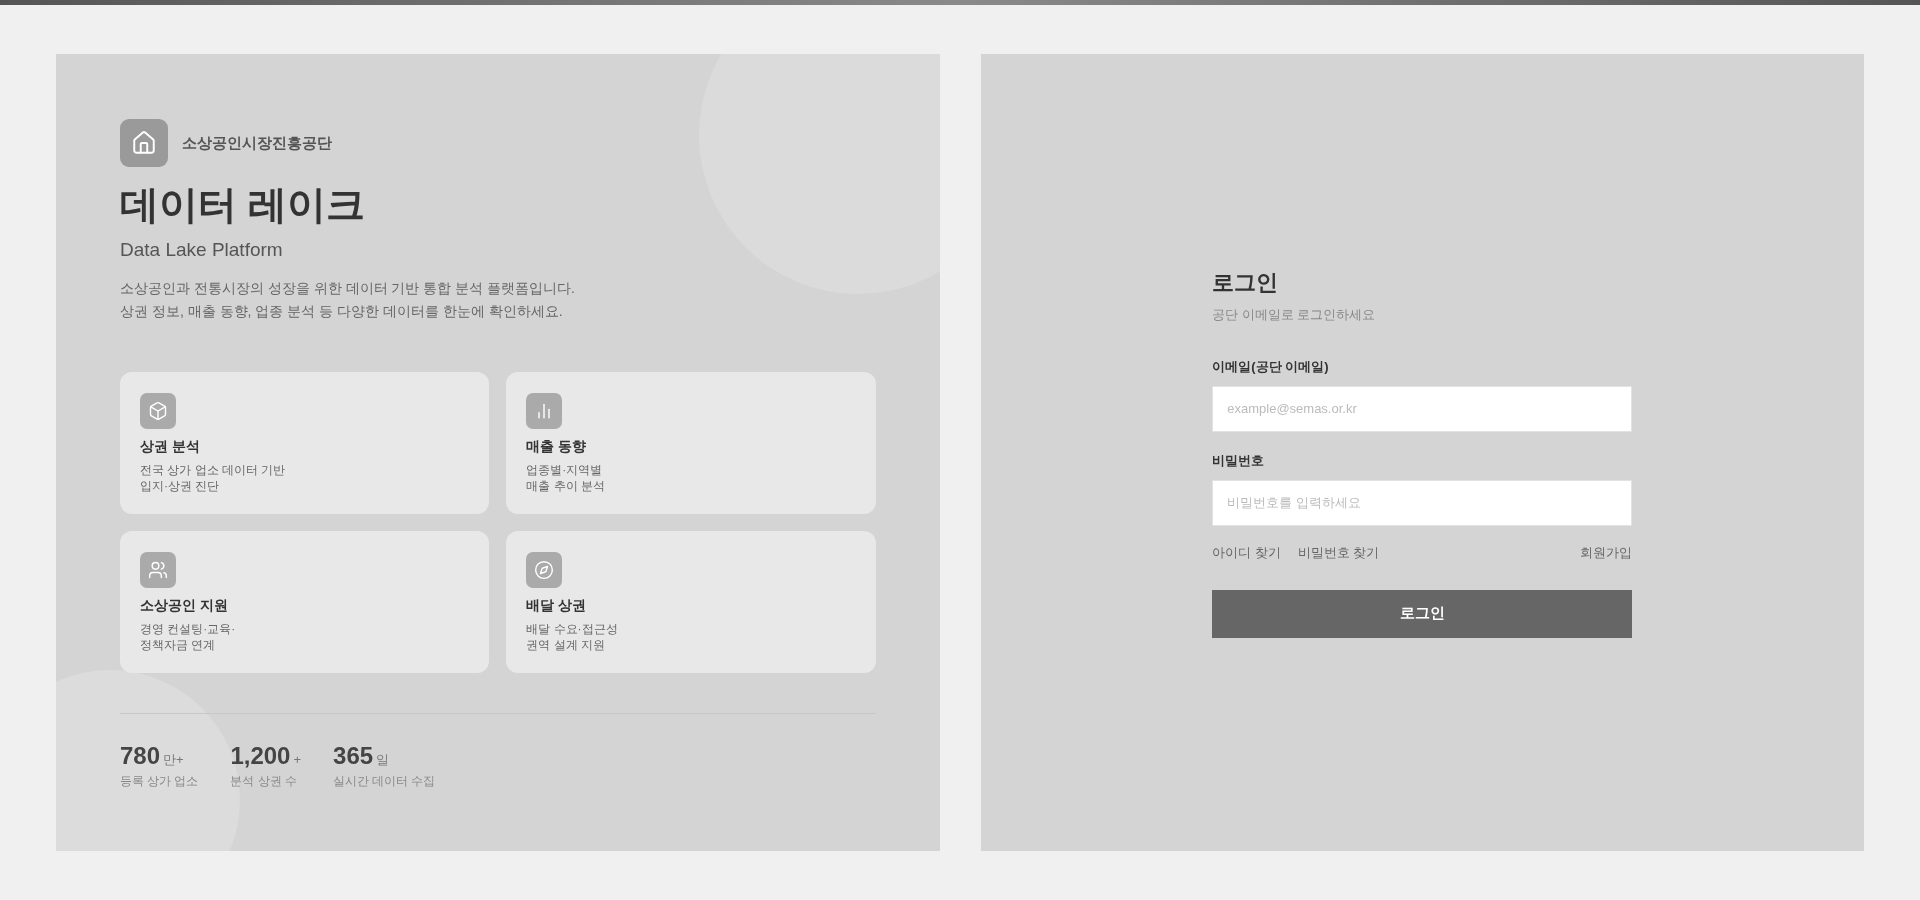 The height and width of the screenshot is (900, 1920). I want to click on stat-label: 분석 상권 수, so click(264, 781).